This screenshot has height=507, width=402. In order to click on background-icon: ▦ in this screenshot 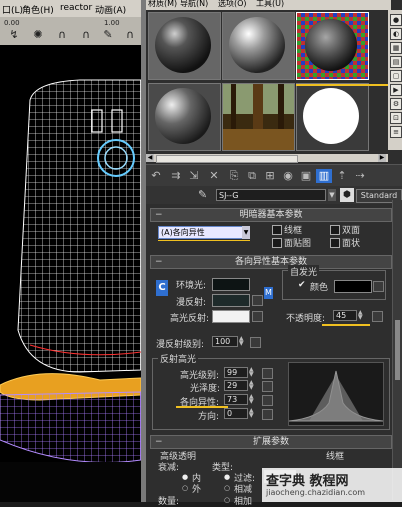, I will do `click(396, 48)`.